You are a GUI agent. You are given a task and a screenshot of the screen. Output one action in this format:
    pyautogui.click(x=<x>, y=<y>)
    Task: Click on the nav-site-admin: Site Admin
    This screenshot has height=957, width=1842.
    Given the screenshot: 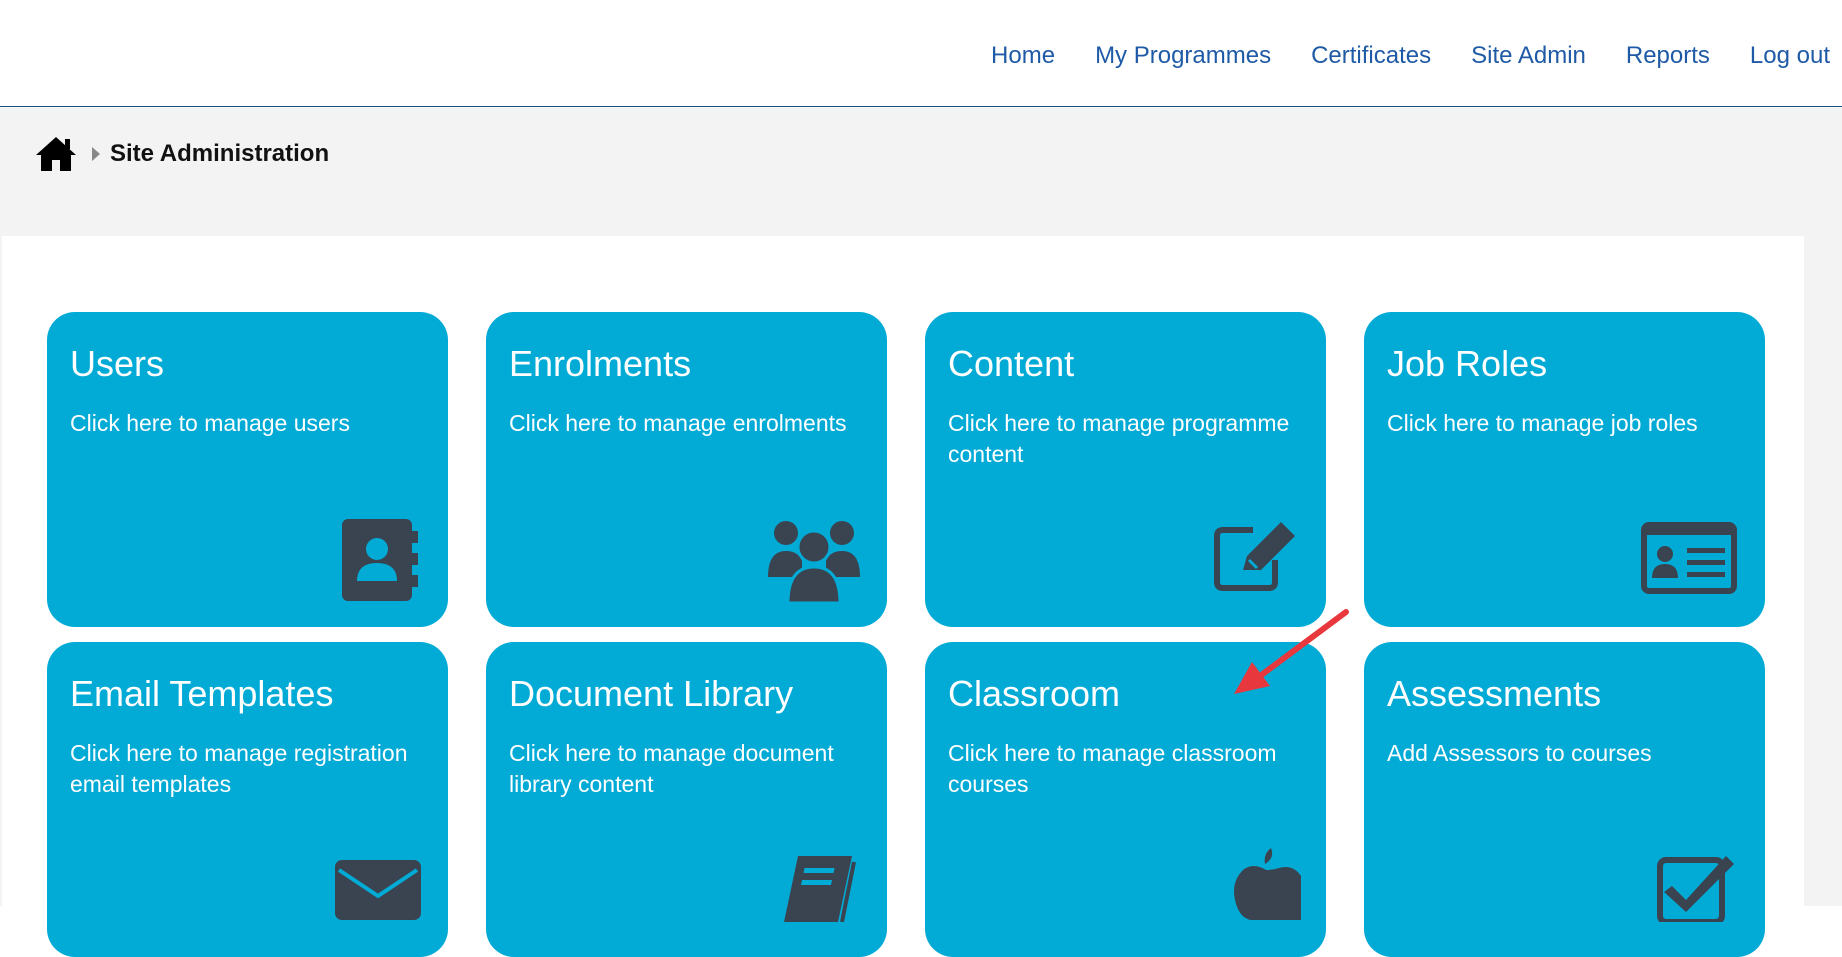 What is the action you would take?
    pyautogui.click(x=1528, y=56)
    